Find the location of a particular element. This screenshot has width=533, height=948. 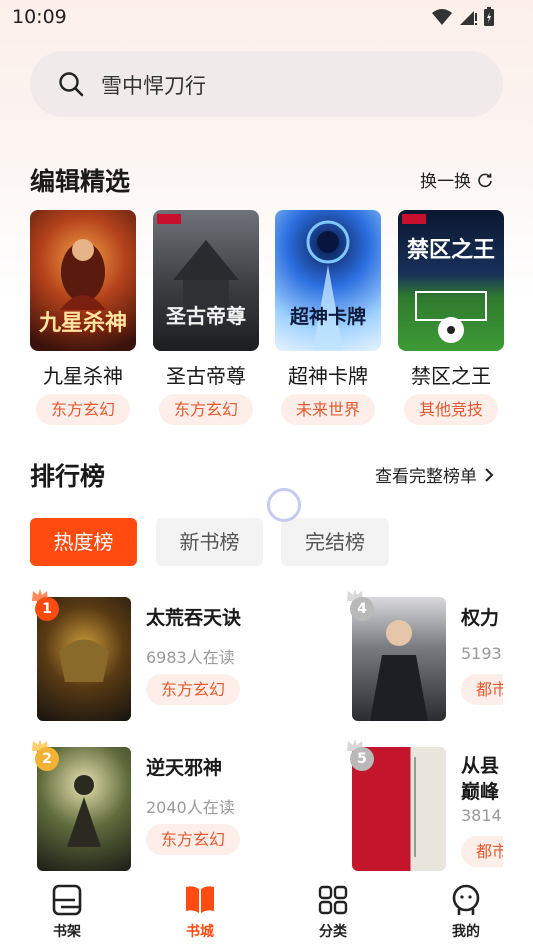

rank-badge: 4 is located at coordinates (362, 609).